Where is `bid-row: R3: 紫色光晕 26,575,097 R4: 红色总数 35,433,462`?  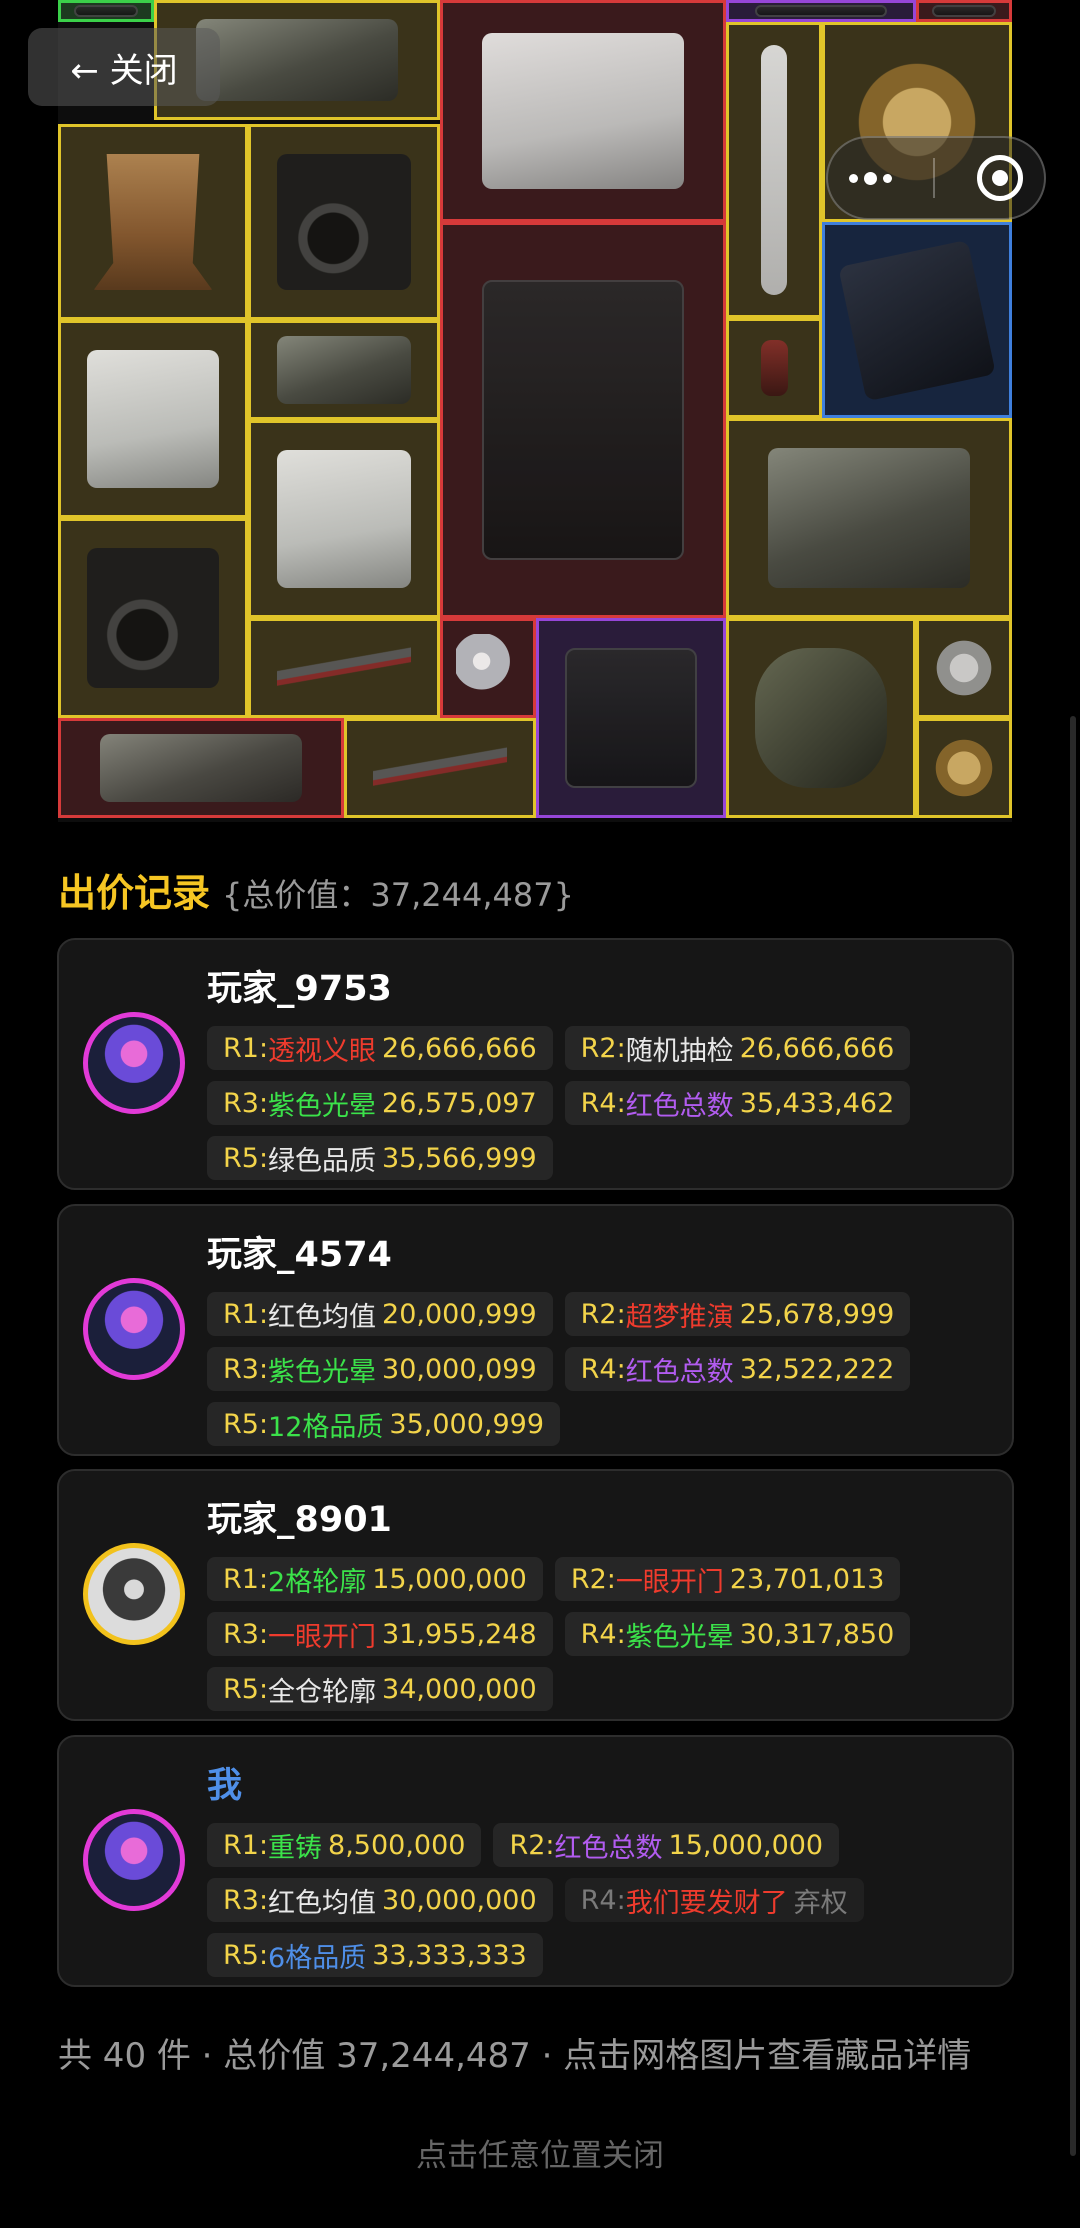 bid-row: R3: 紫色光晕 26,575,097 R4: 红色总数 35,433,462 is located at coordinates (559, 1103).